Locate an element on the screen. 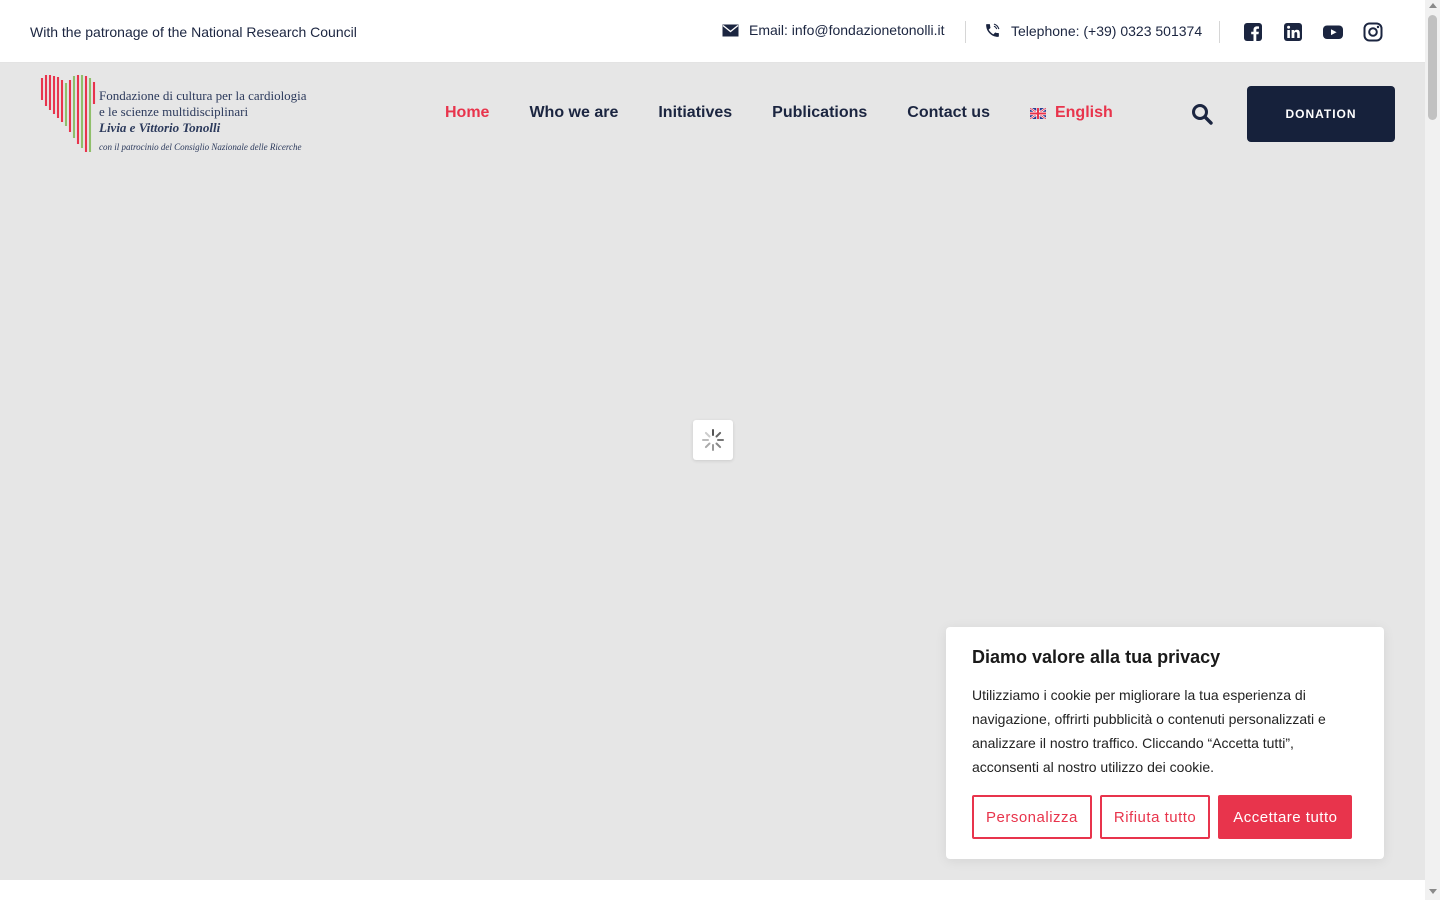 This screenshot has width=1440, height=900. phone-text: Telephone: (+39) 0323 501374 is located at coordinates (1107, 30).